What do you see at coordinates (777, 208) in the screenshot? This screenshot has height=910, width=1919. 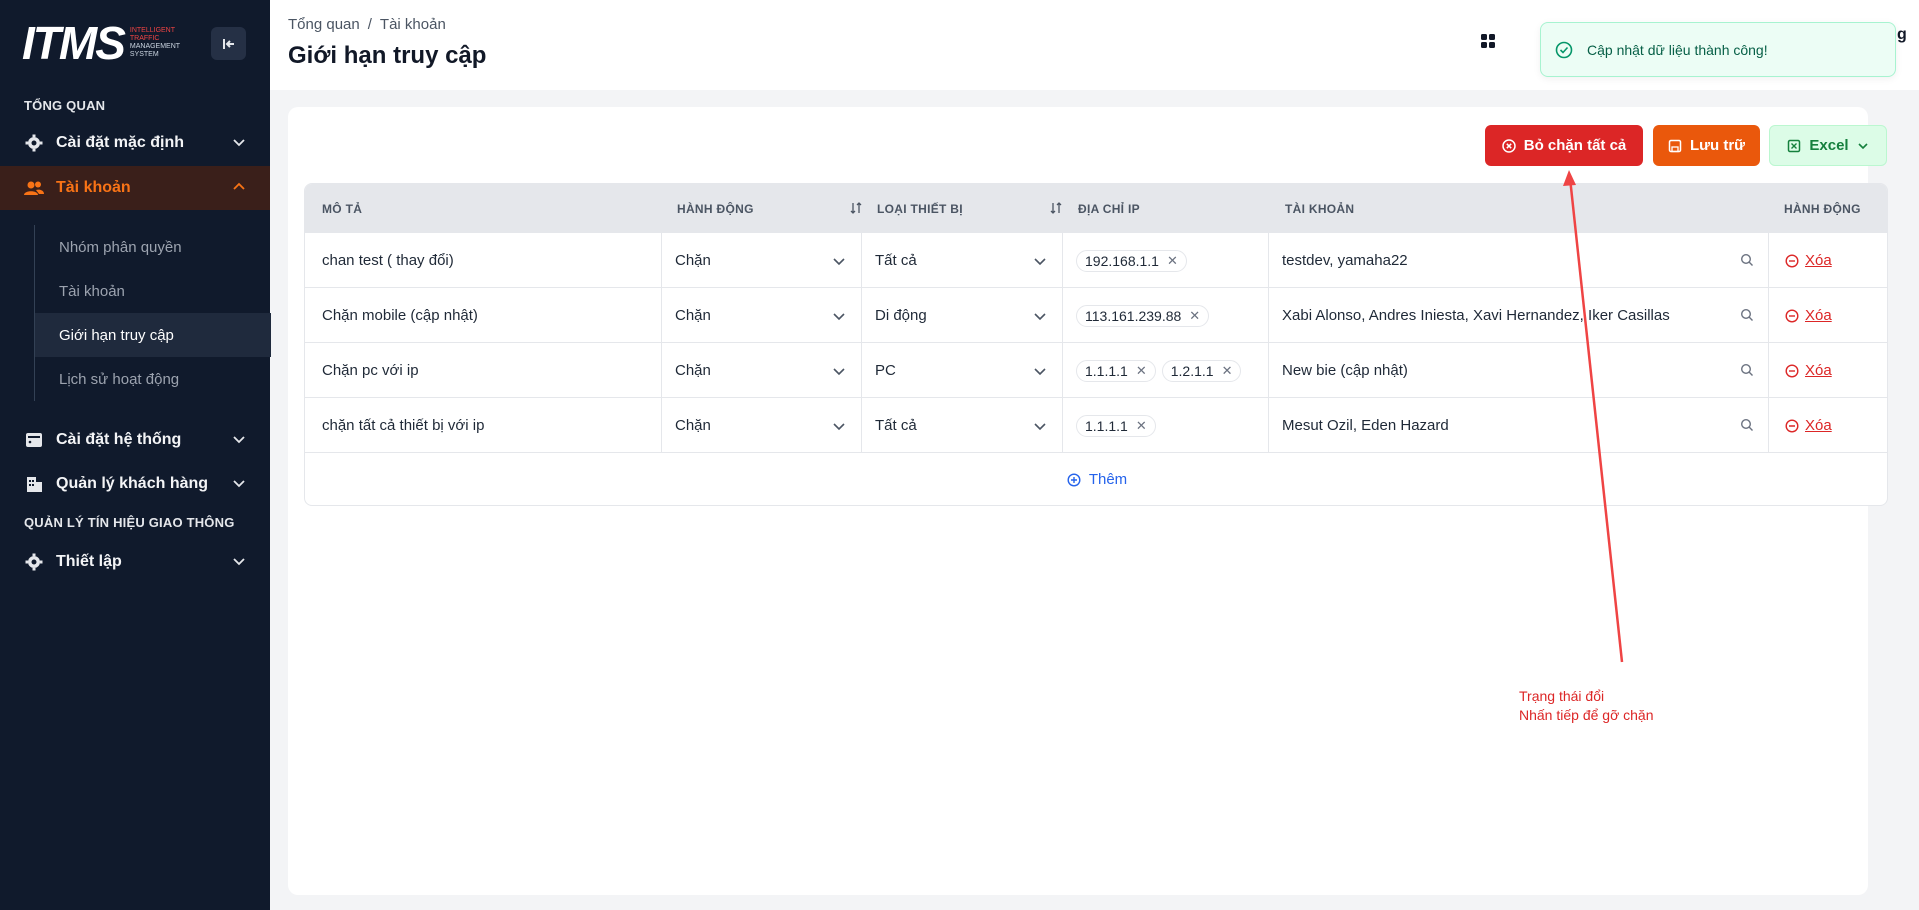 I see `header-action: HÀNH ĐỘNG` at bounding box center [777, 208].